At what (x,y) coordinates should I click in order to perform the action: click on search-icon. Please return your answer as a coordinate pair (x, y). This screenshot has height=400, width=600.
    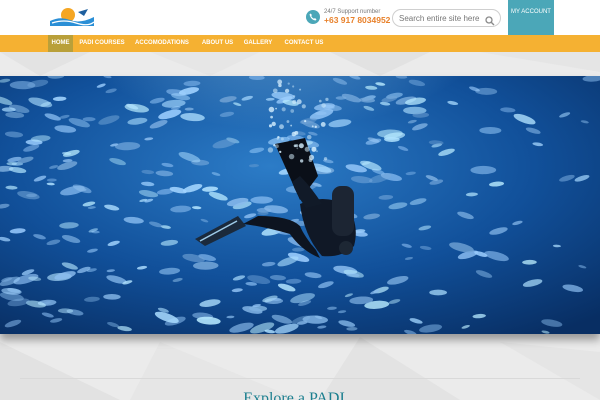
    Looking at the image, I should click on (490, 19).